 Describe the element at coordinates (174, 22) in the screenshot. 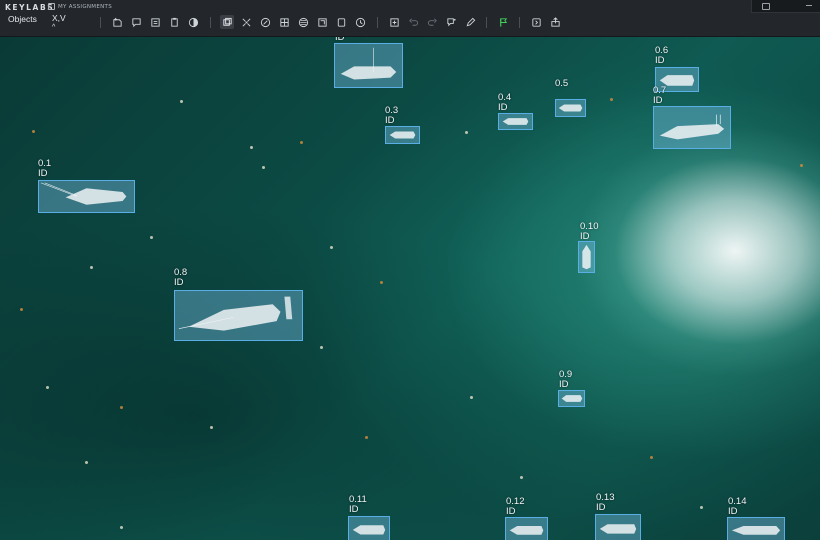

I see `clipboard-icon` at that location.